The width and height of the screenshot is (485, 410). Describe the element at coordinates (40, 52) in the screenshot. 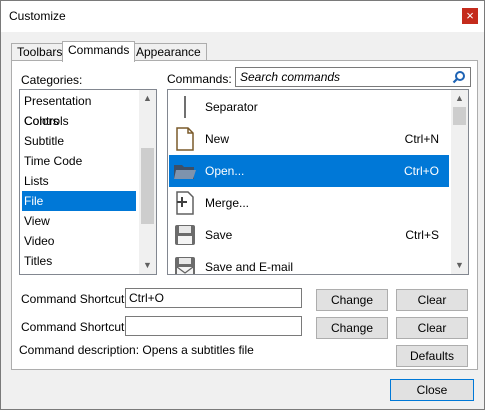

I see `tab-toolbars: Toolbars` at that location.